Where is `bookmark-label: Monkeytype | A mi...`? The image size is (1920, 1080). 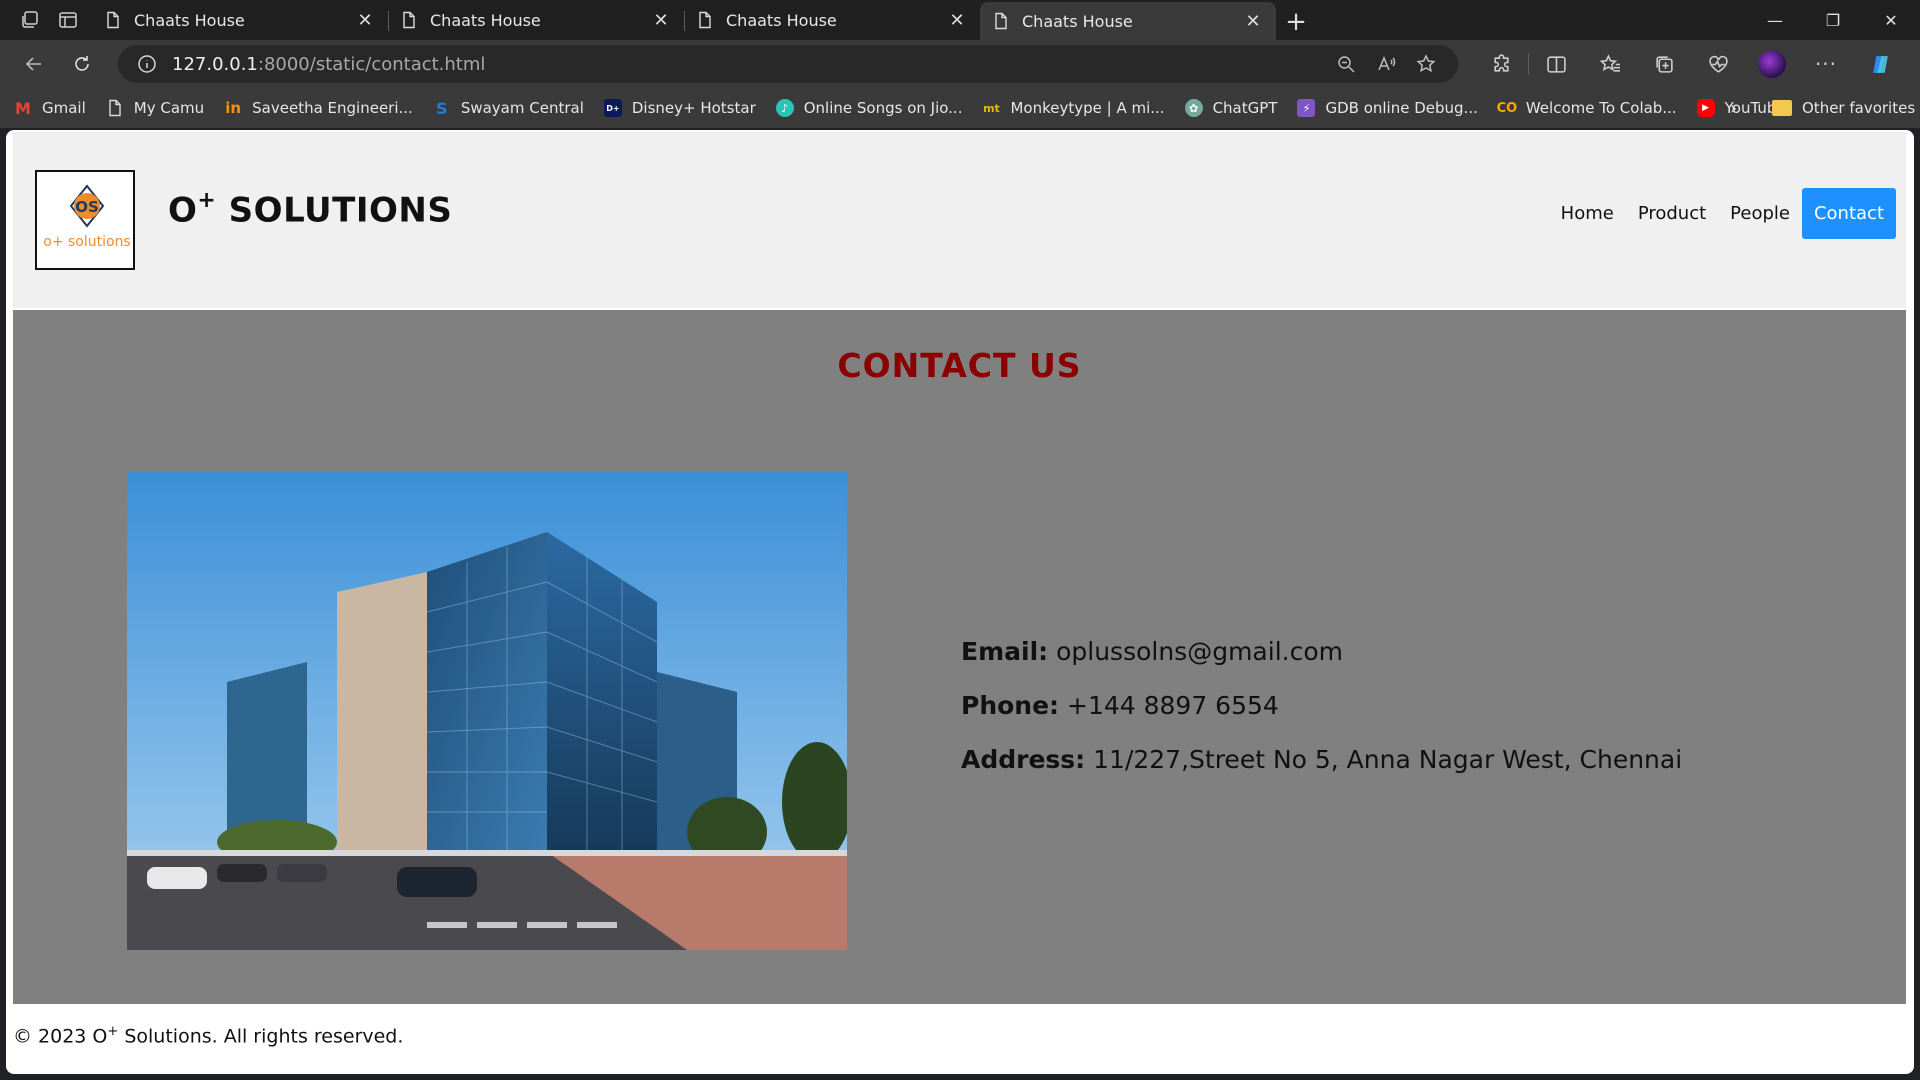
bookmark-label: Monkeytype | A mi... is located at coordinates (1087, 108).